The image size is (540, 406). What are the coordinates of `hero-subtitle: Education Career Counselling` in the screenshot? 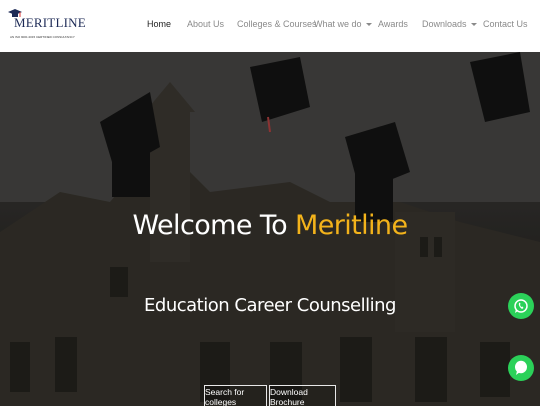 It's located at (270, 305).